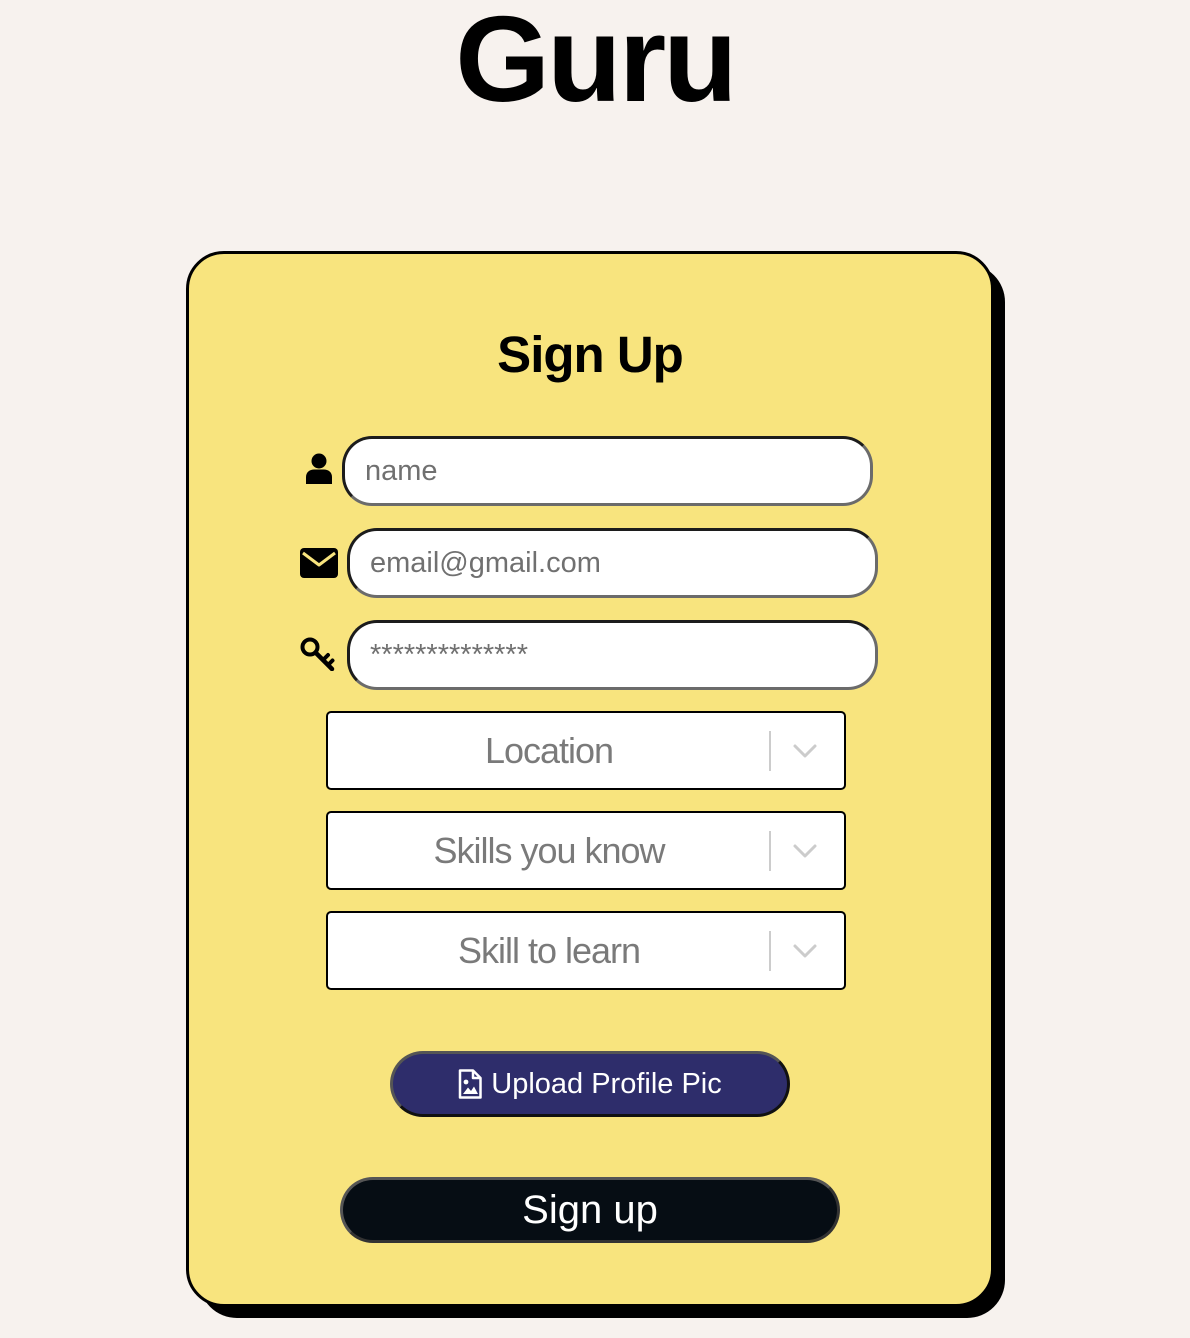 Image resolution: width=1190 pixels, height=1338 pixels. Describe the element at coordinates (612, 655) in the screenshot. I see `password-input` at that location.